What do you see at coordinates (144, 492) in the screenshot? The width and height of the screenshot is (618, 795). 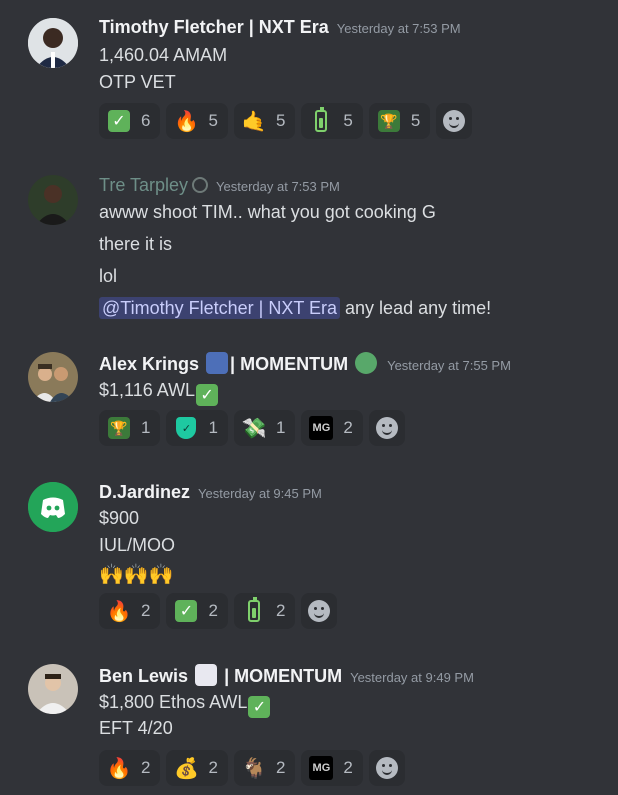 I see `author-name: D.Jardinez` at bounding box center [144, 492].